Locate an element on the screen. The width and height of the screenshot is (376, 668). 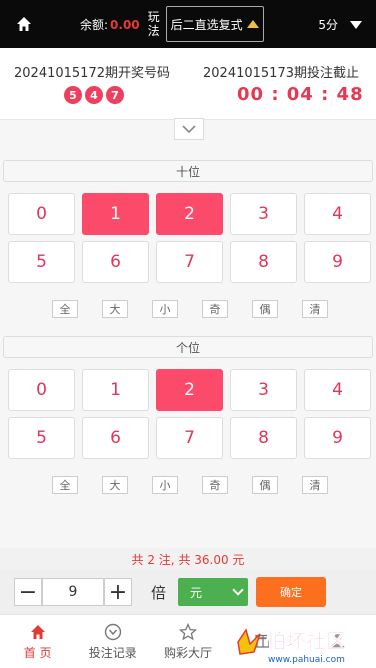
last-numbers: 5 4 7 is located at coordinates (94, 95).